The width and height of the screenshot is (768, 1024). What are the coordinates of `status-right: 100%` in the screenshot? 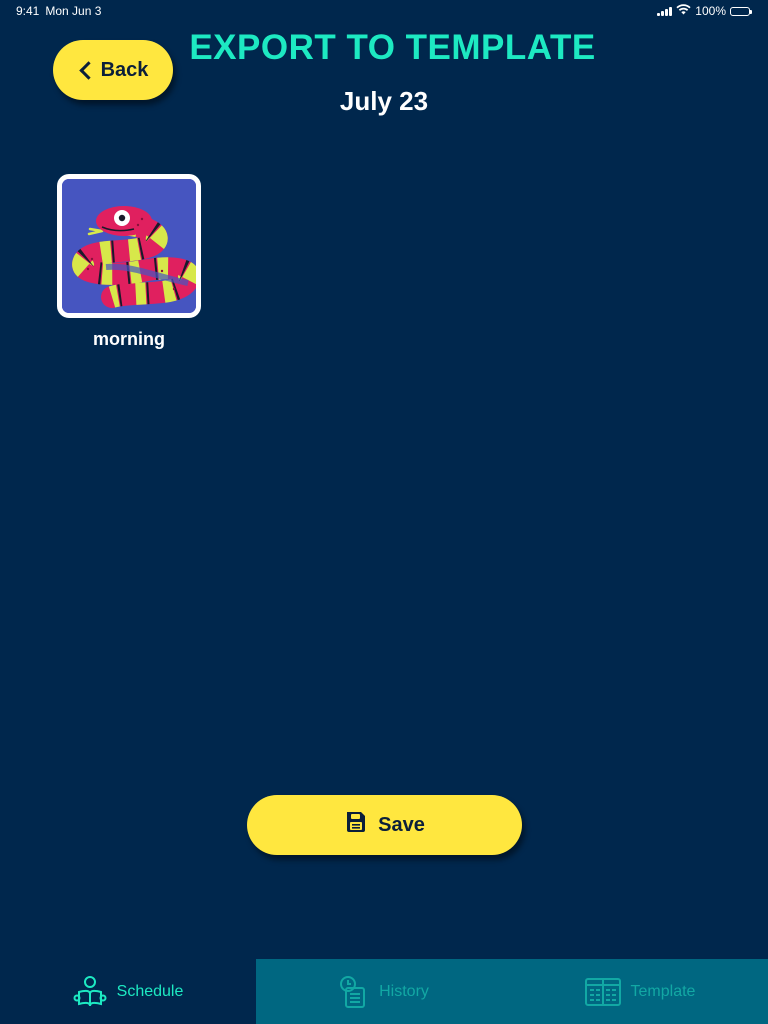 It's located at (704, 11).